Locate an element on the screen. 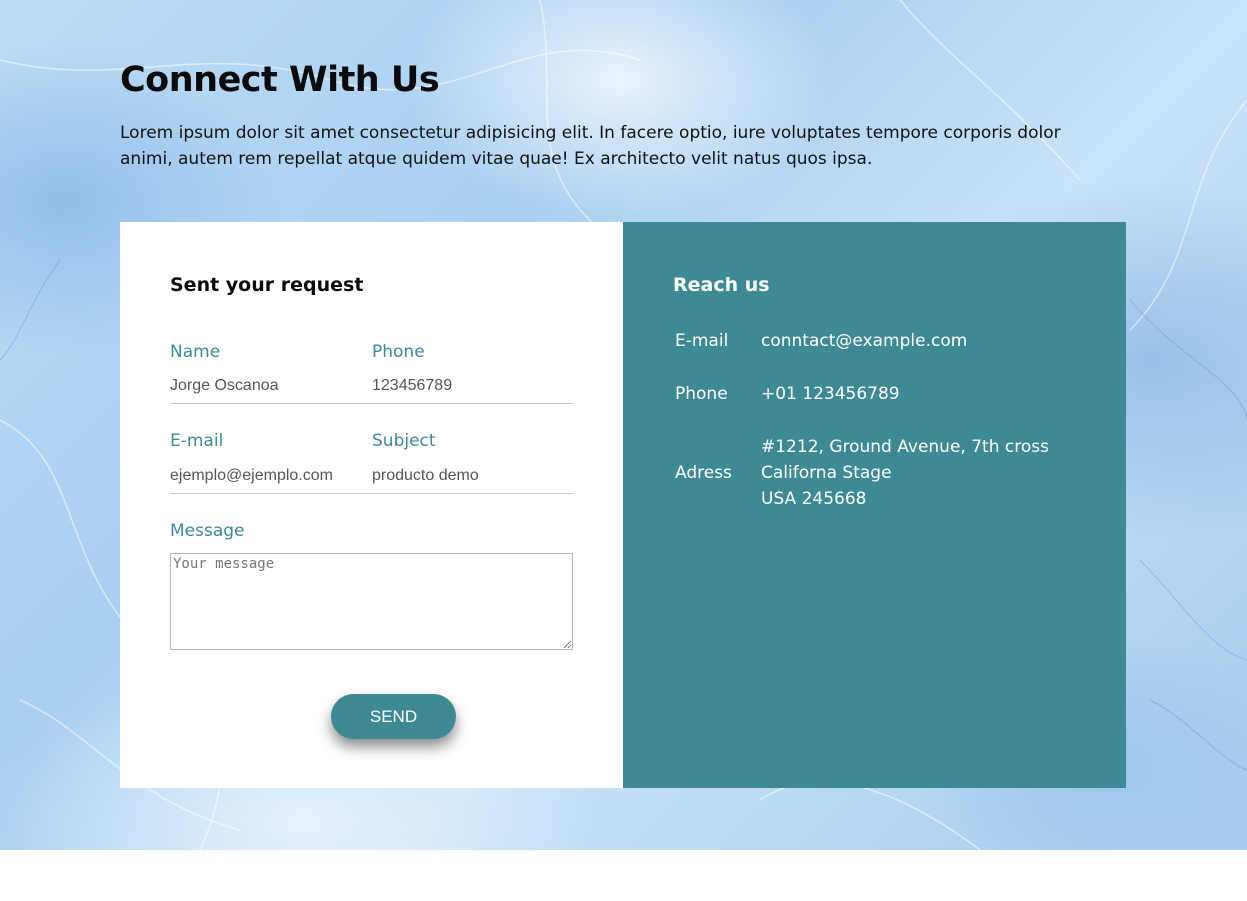 This screenshot has width=1247, height=901. address-line-2: Californa Stage is located at coordinates (826, 473).